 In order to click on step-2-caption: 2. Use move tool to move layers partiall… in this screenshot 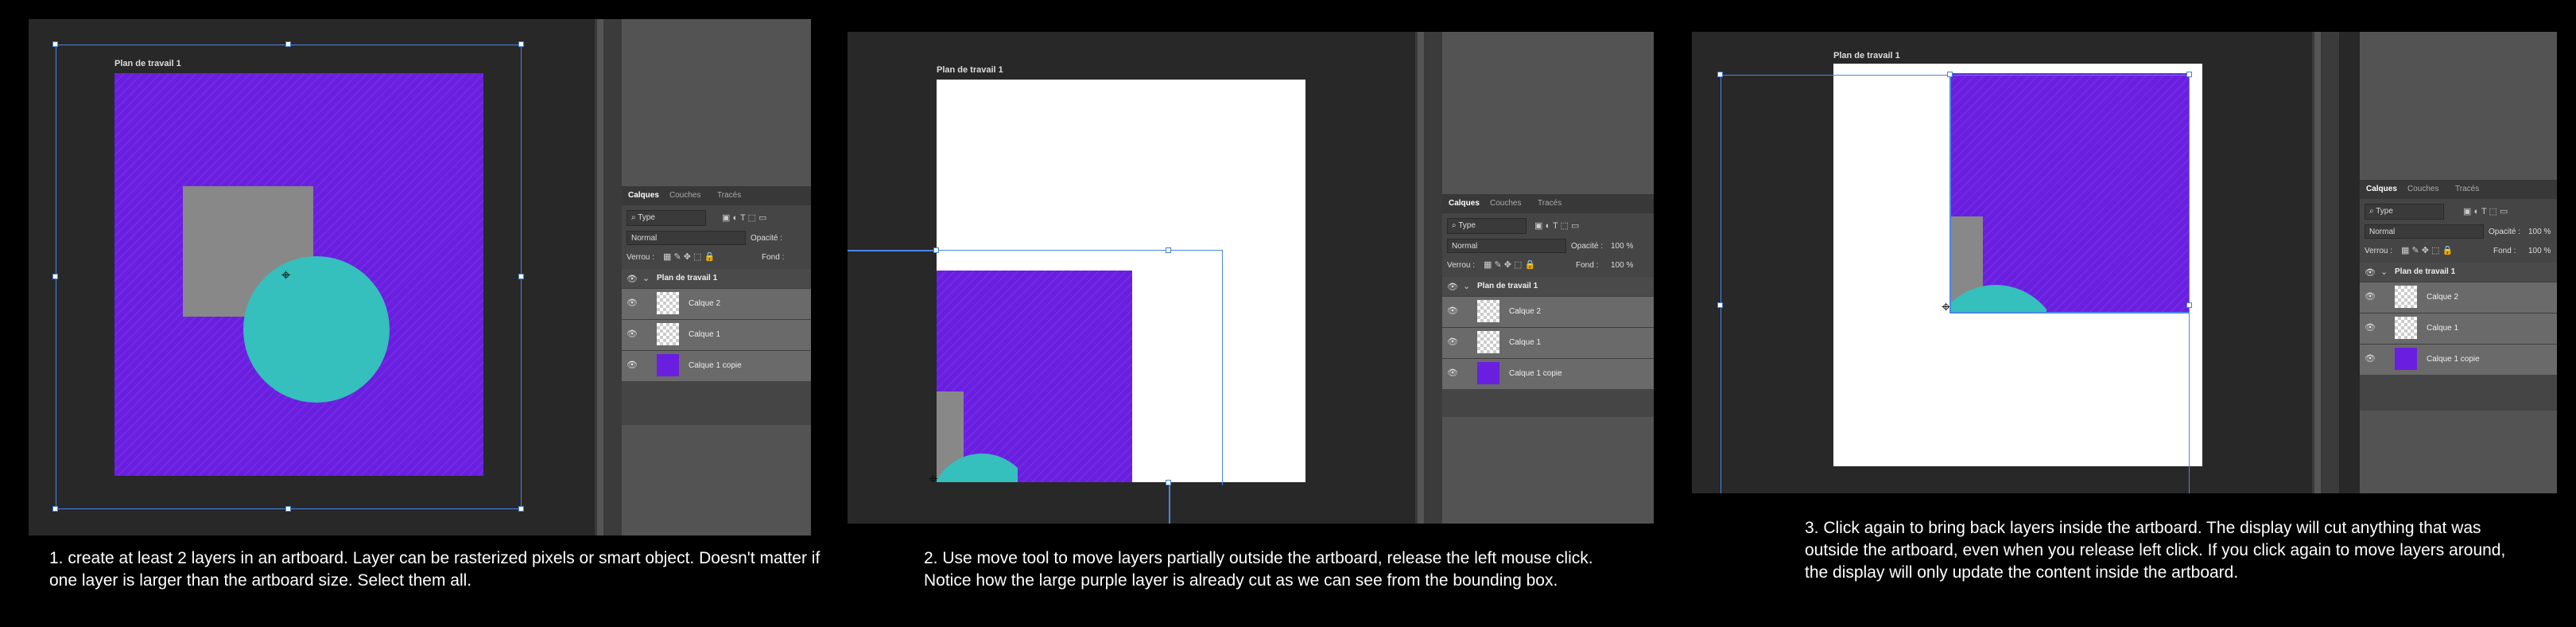, I will do `click(1258, 569)`.